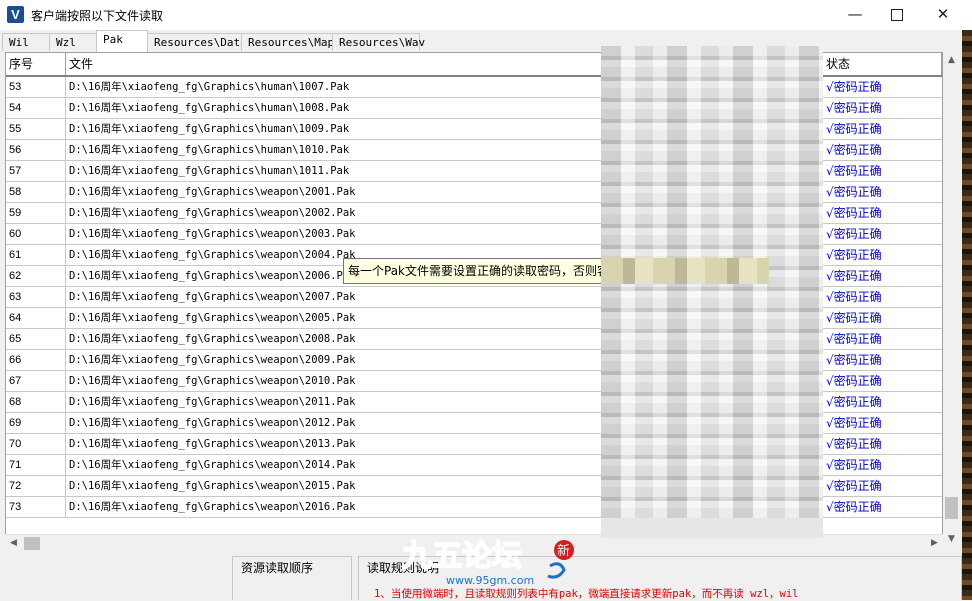  Describe the element at coordinates (36, 423) in the screenshot. I see `cell-no: 69` at that location.